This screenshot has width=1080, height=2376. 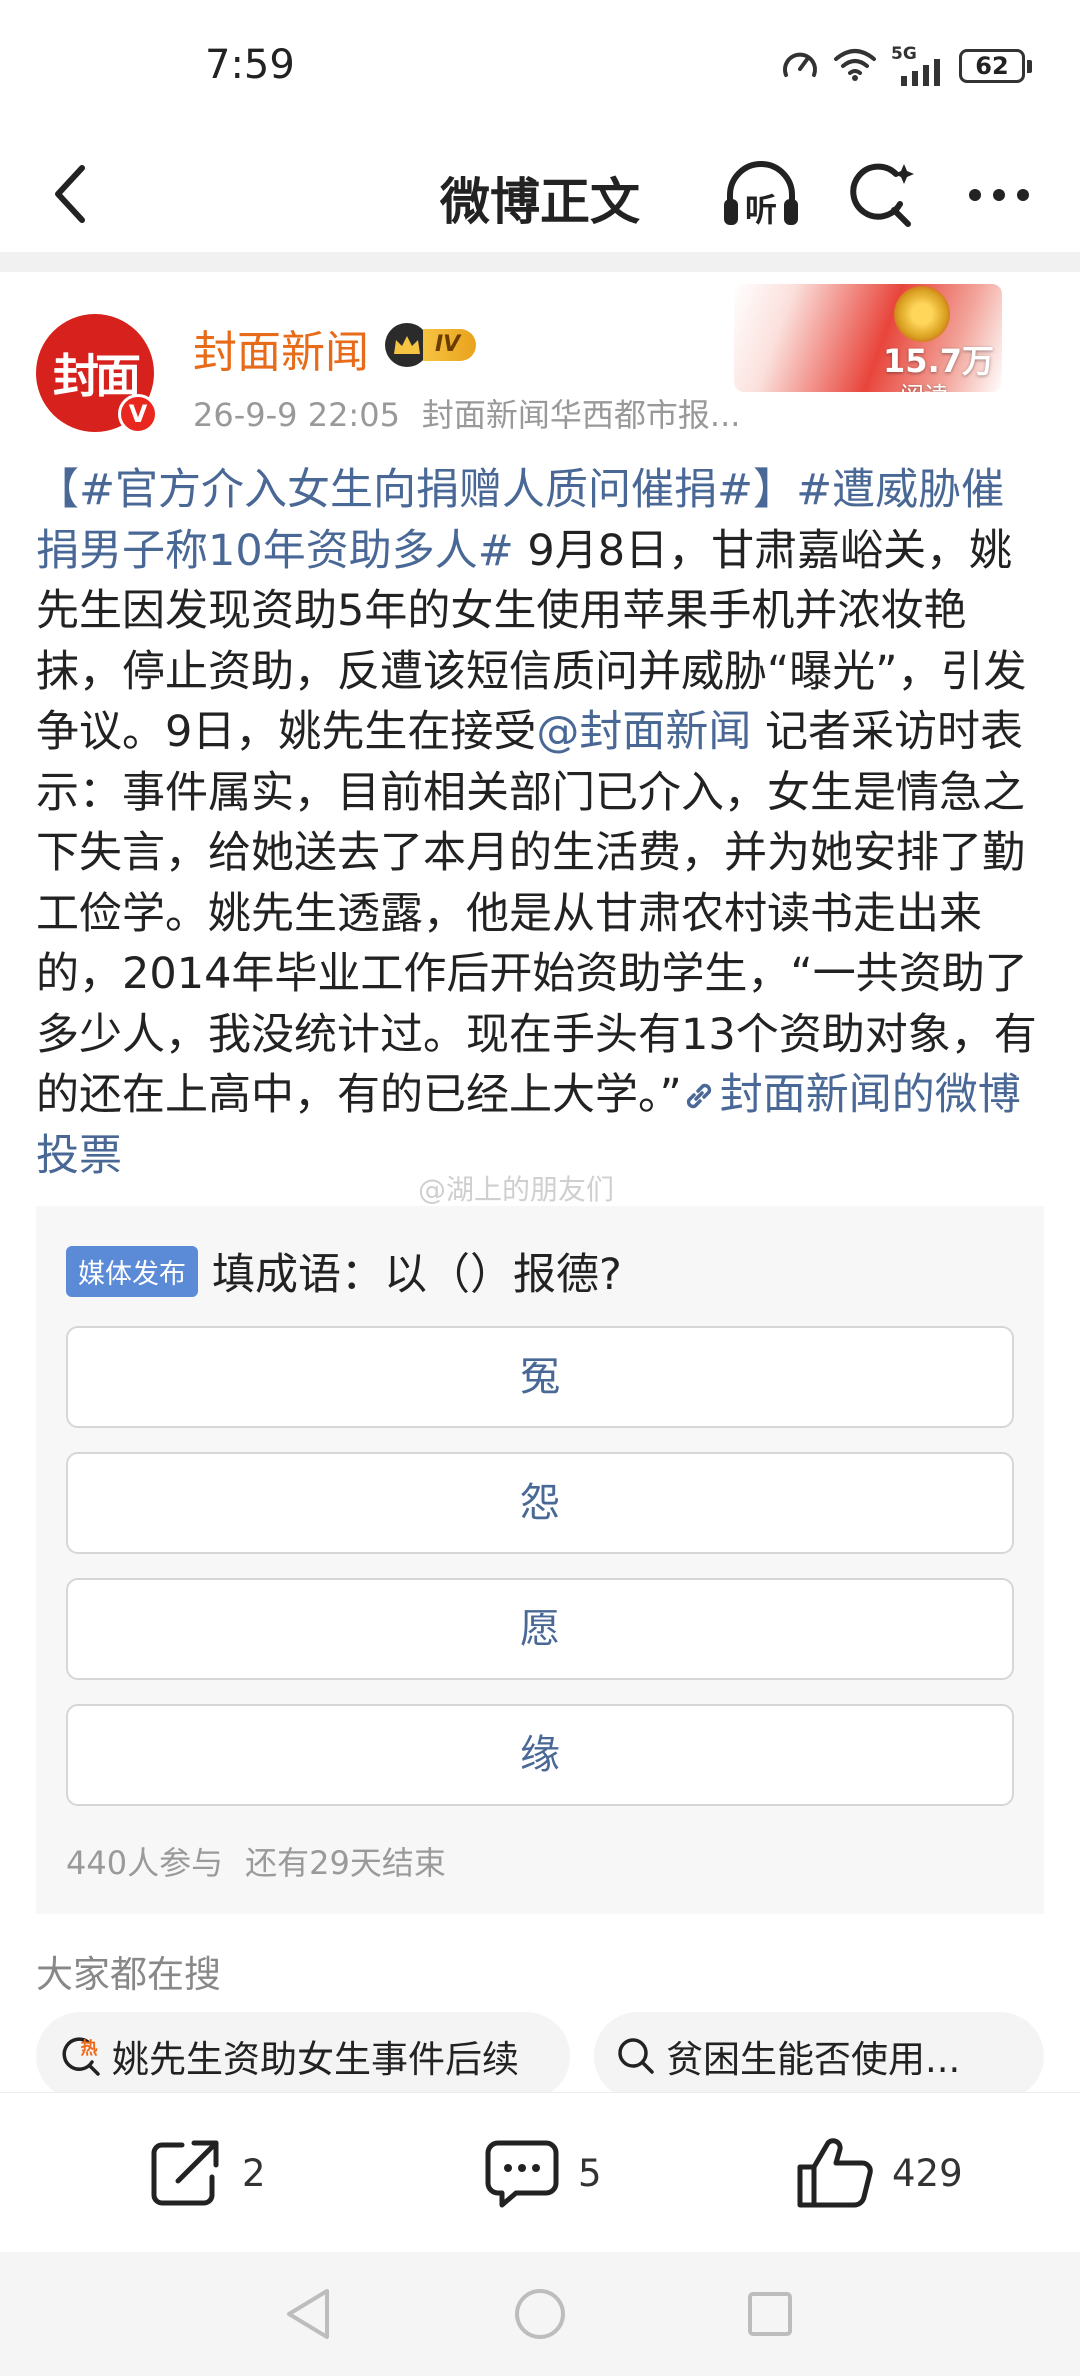 What do you see at coordinates (540, 1629) in the screenshot?
I see `poll-option: 愿` at bounding box center [540, 1629].